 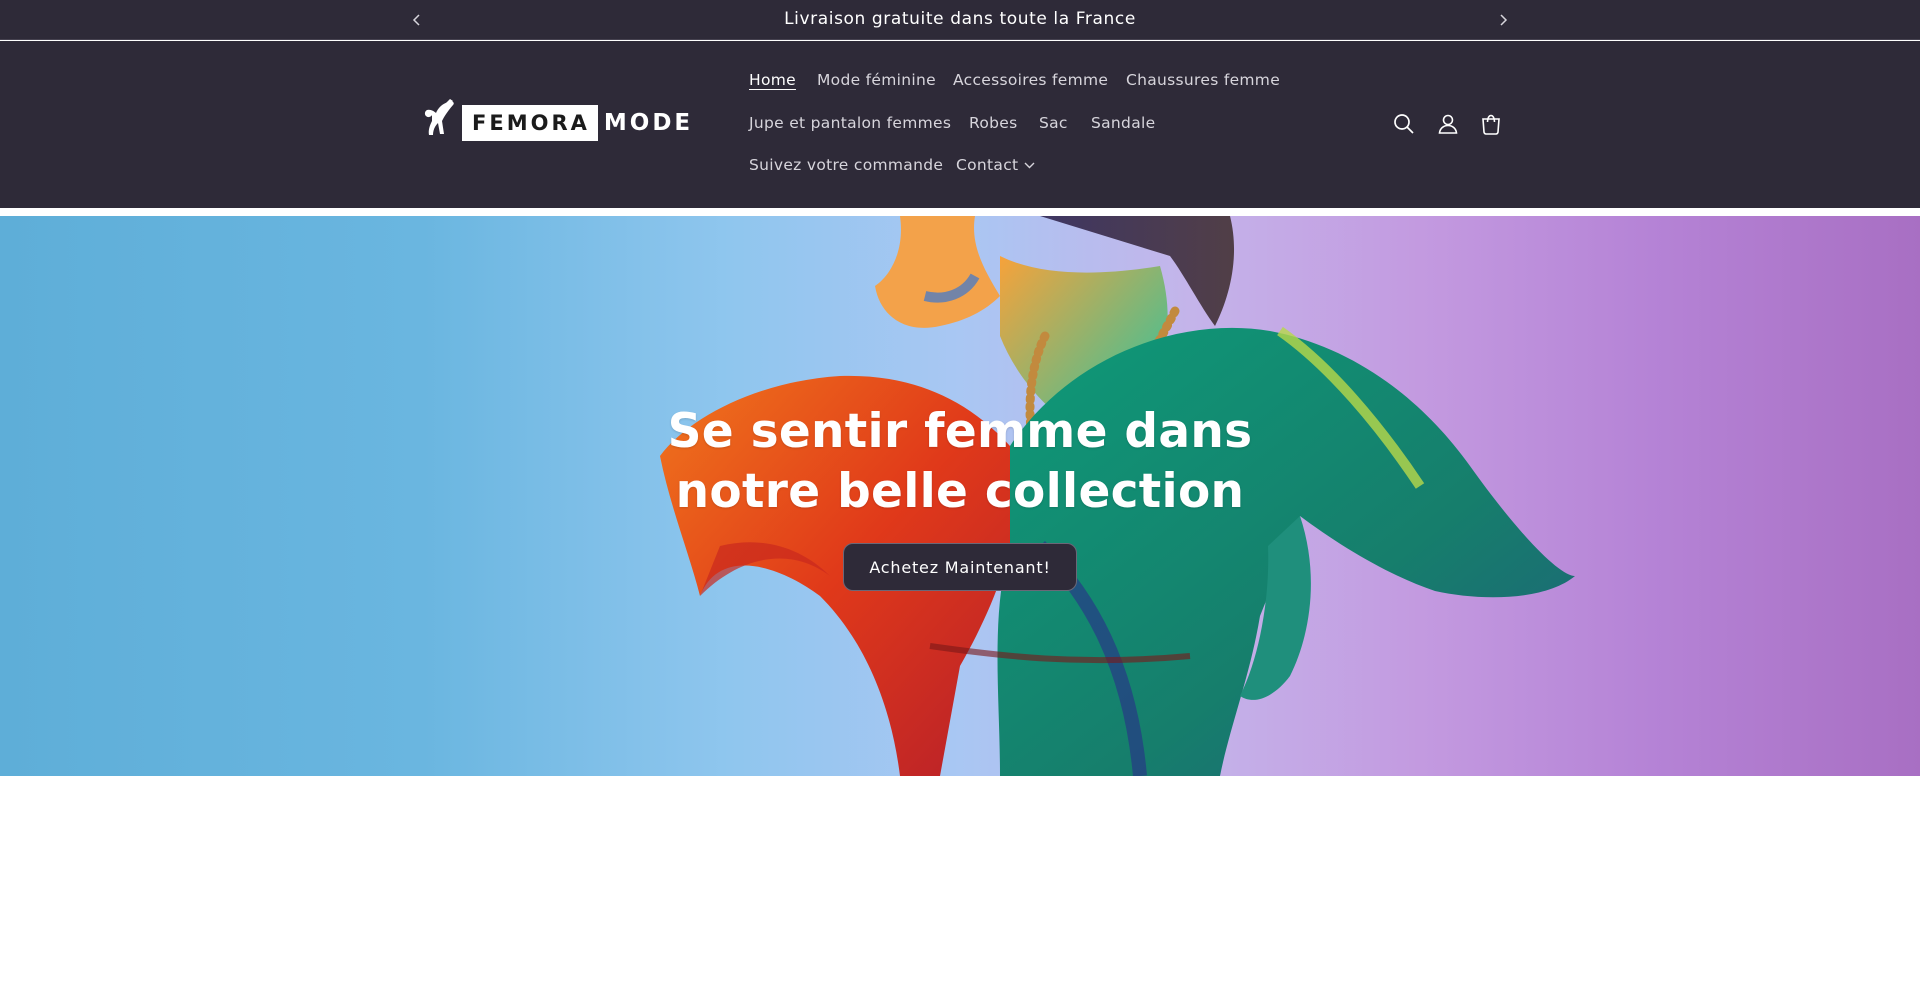 What do you see at coordinates (960, 491) in the screenshot?
I see `hero-headline-line2: notre belle collection` at bounding box center [960, 491].